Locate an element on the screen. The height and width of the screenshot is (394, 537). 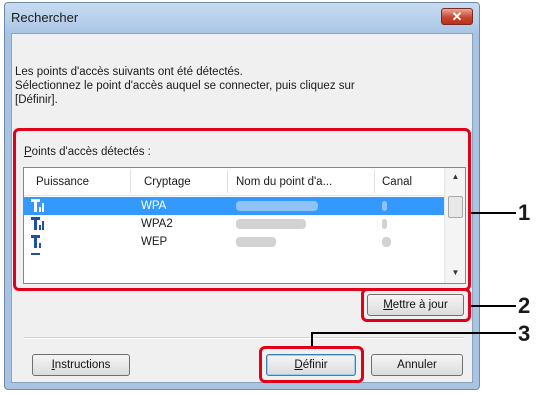
instructions-button: Instructions is located at coordinates (81, 365).